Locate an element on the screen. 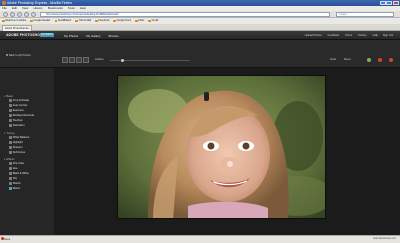  tool-exposure: Exposure is located at coordinates (16, 110).